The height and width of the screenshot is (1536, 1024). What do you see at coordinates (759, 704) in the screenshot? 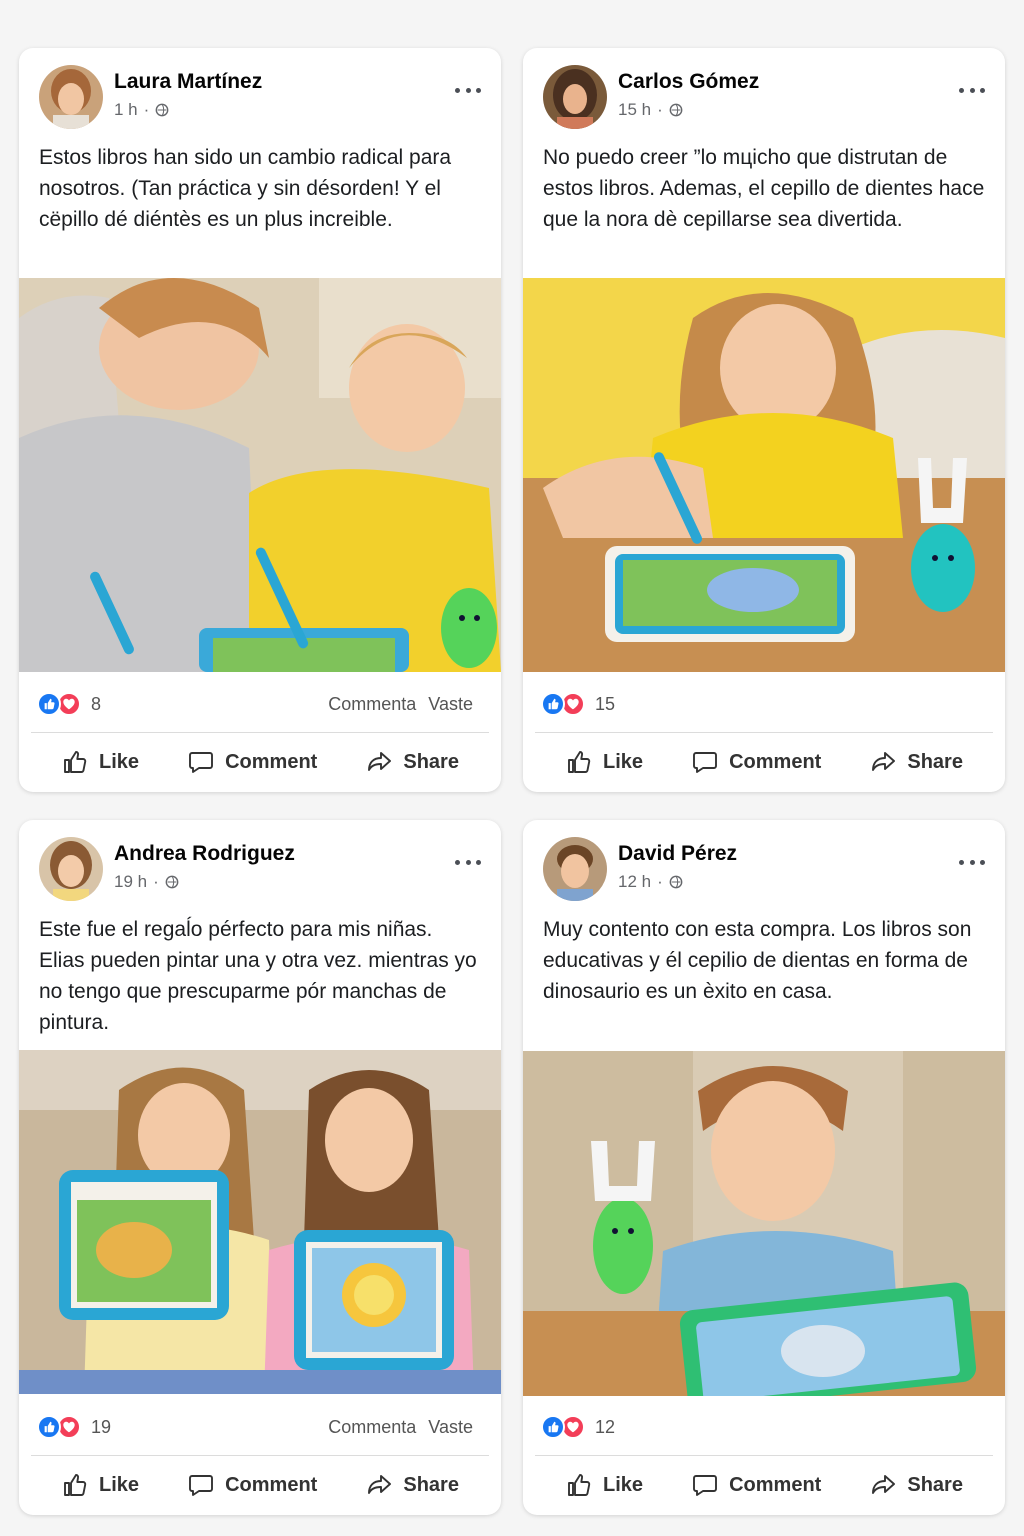
I see `reaction-stats: 15` at bounding box center [759, 704].